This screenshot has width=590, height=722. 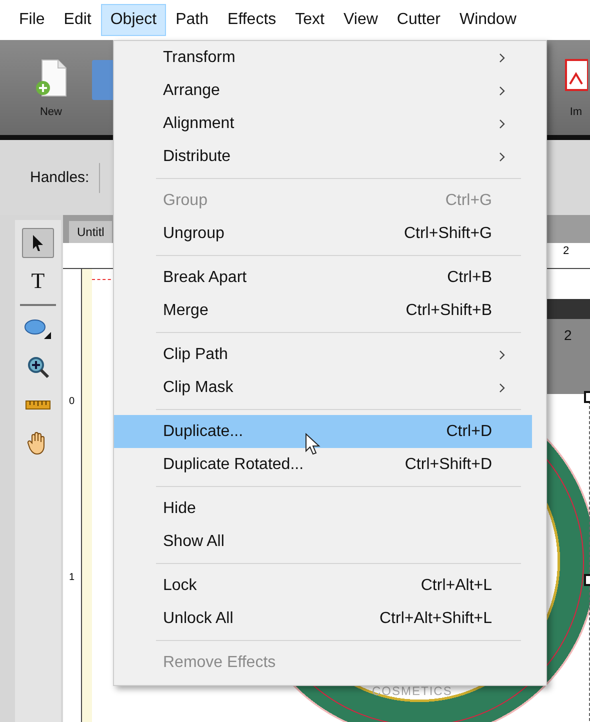 I want to click on menu-item: Clip Path, so click(x=323, y=354).